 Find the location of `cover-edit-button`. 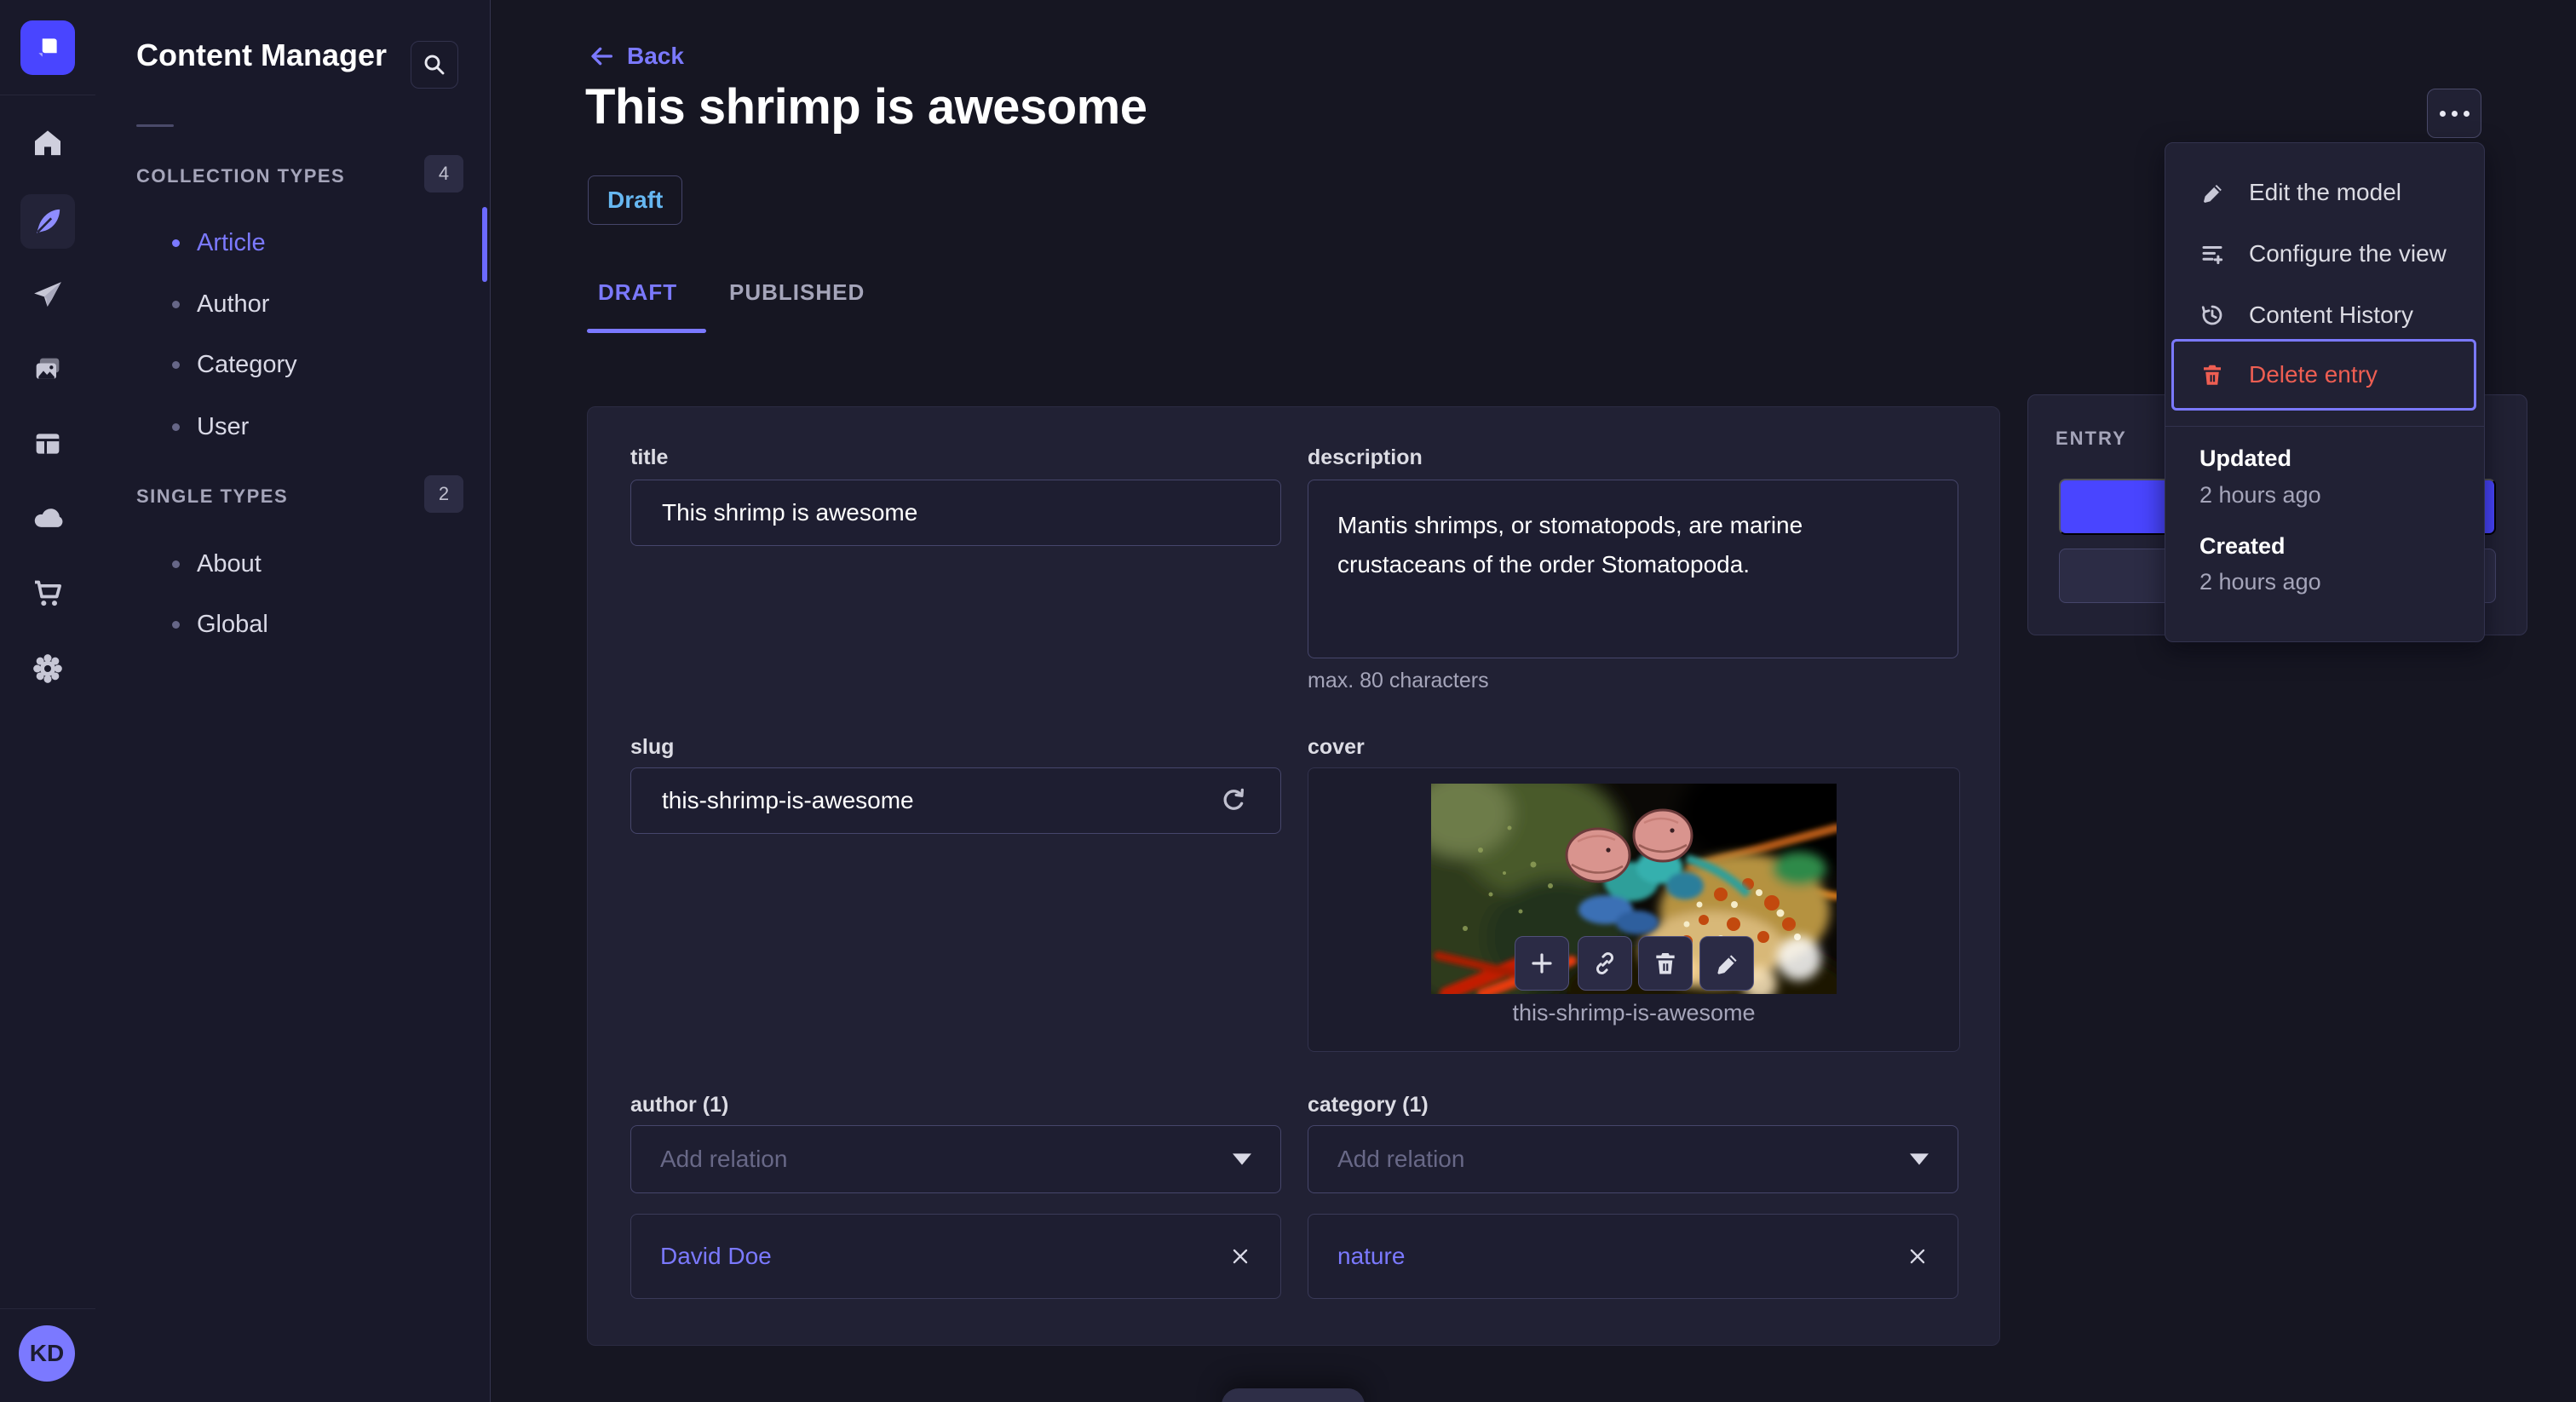

cover-edit-button is located at coordinates (1726, 964).